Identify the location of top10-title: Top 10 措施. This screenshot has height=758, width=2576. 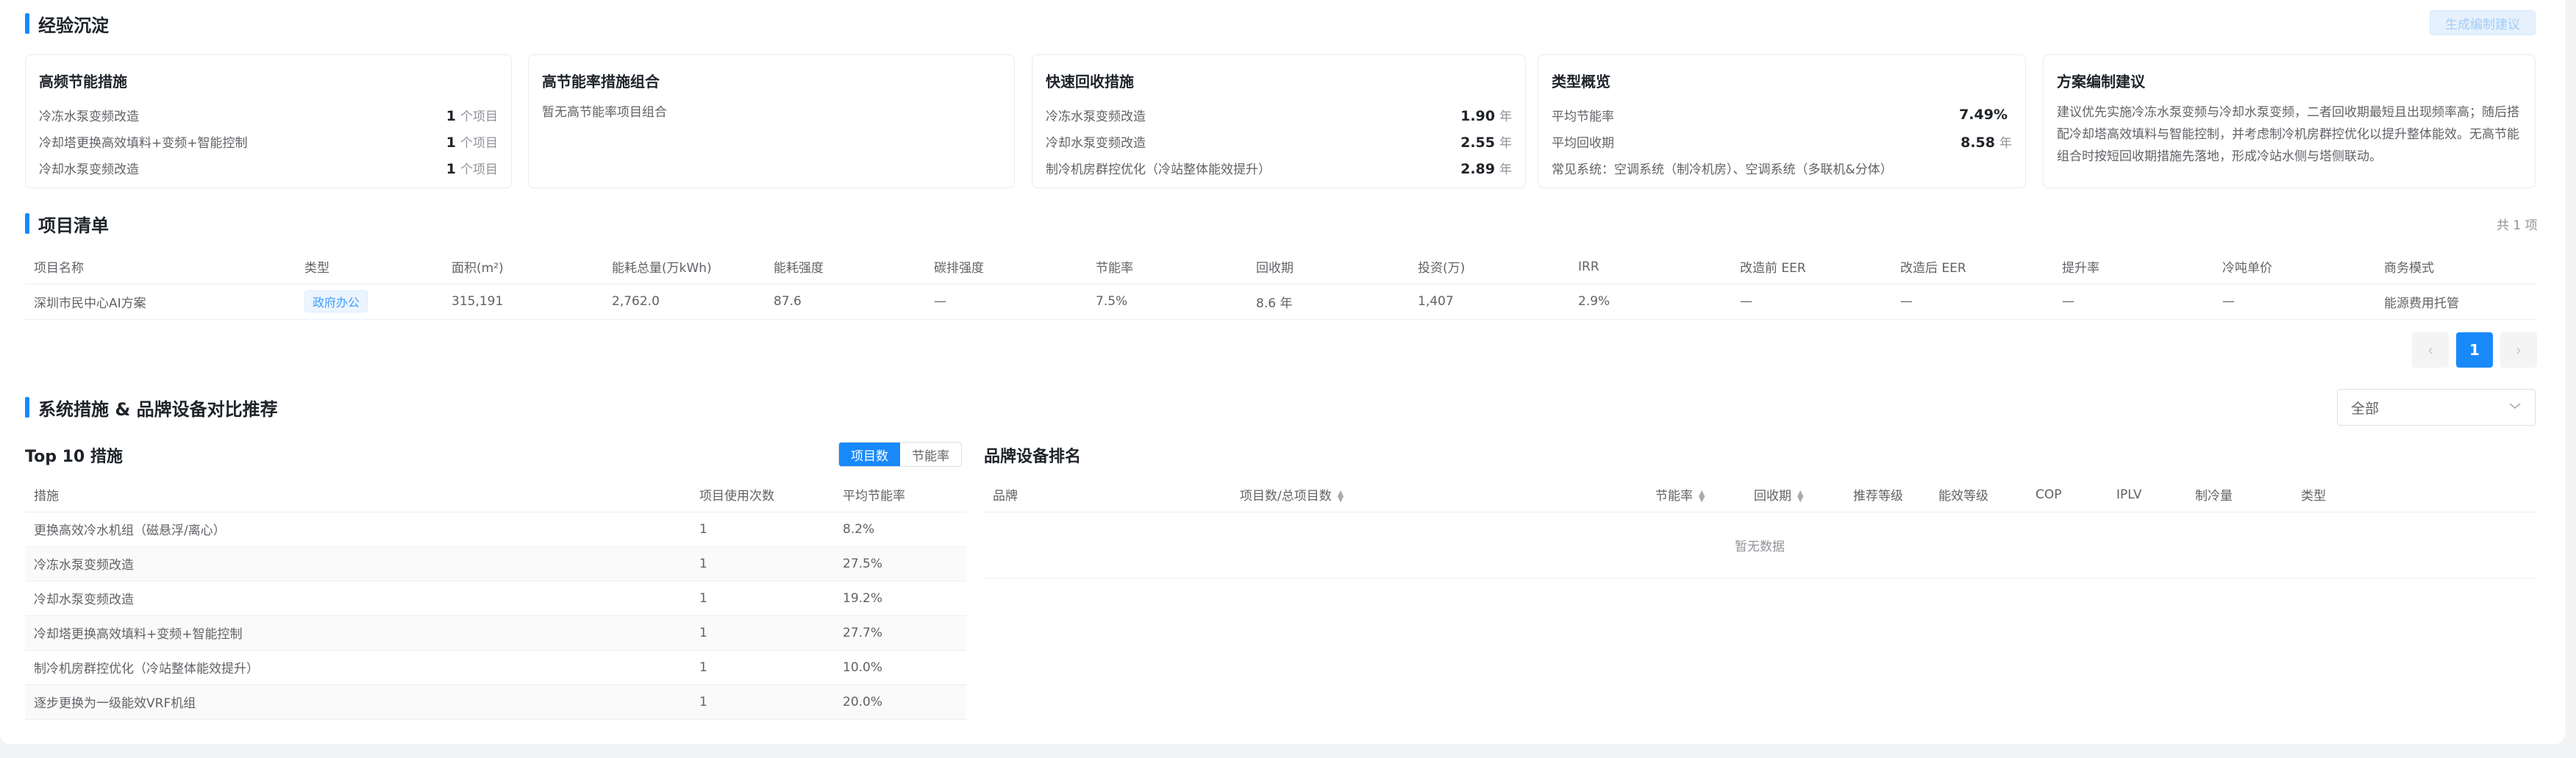
(74, 457).